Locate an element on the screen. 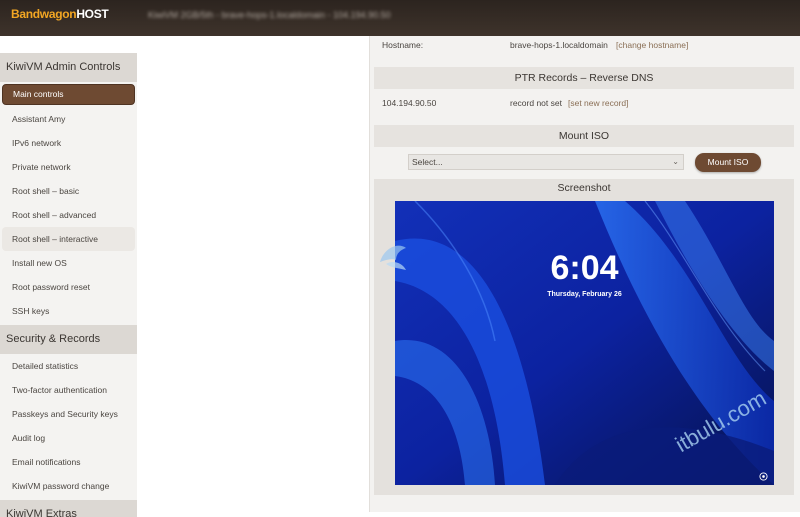 This screenshot has height=517, width=800. sidebar-item-assistant-amy: Assistant Amy is located at coordinates (68, 119).